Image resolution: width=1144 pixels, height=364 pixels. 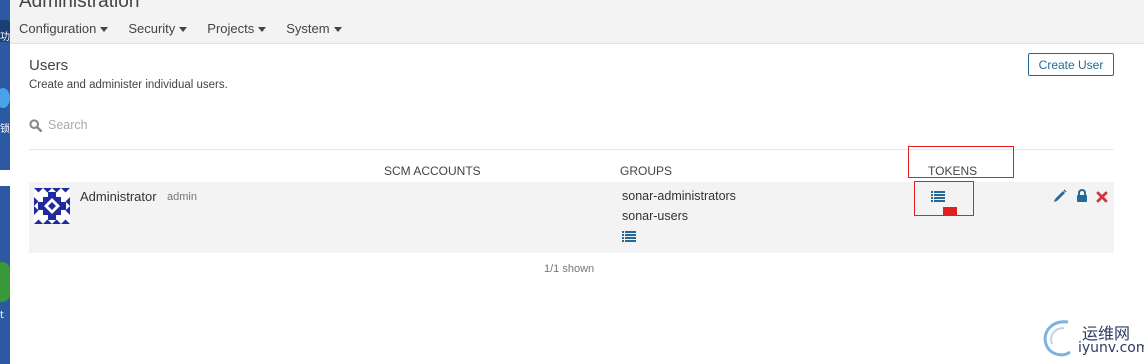 I want to click on nav-configuration: Configuration, so click(x=64, y=28).